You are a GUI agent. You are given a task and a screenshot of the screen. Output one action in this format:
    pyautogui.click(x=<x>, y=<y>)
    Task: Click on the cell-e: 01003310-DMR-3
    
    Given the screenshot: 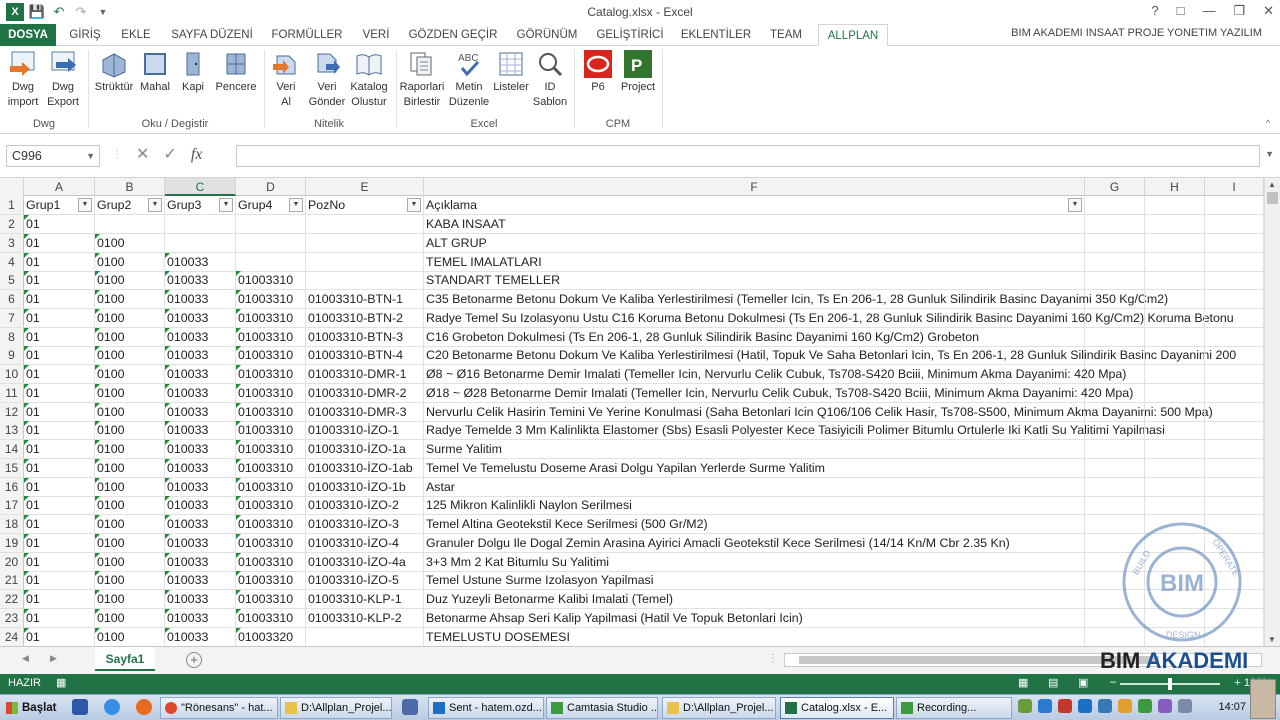 What is the action you would take?
    pyautogui.click(x=365, y=411)
    